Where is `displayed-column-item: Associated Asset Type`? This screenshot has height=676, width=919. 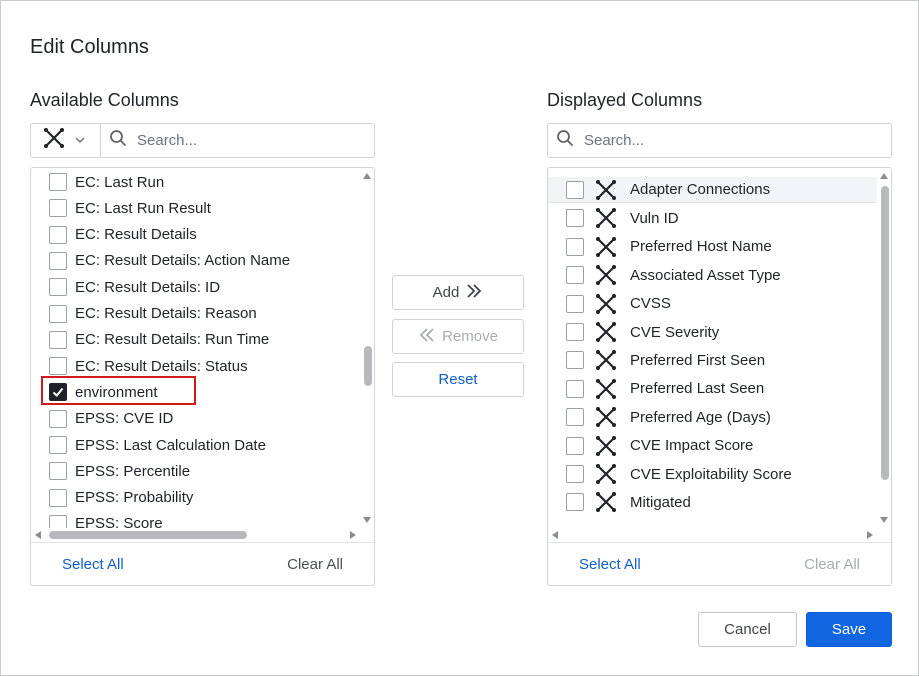
displayed-column-item: Associated Asset Type is located at coordinates (712, 275).